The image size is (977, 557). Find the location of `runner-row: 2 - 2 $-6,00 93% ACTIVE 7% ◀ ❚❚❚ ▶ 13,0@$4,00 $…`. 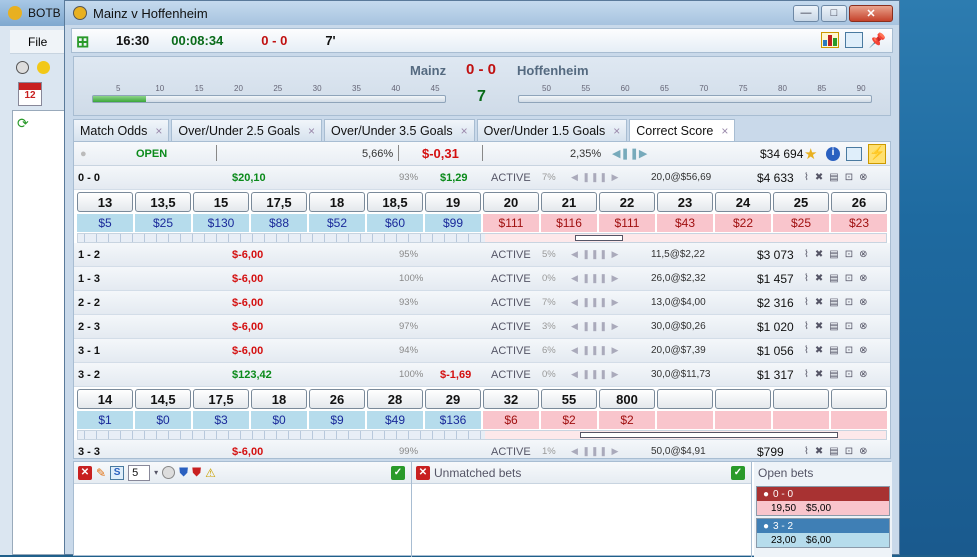

runner-row: 2 - 2 $-6,00 93% ACTIVE 7% ◀ ❚❚❚ ▶ 13,0@$4,00 $… is located at coordinates (482, 303).